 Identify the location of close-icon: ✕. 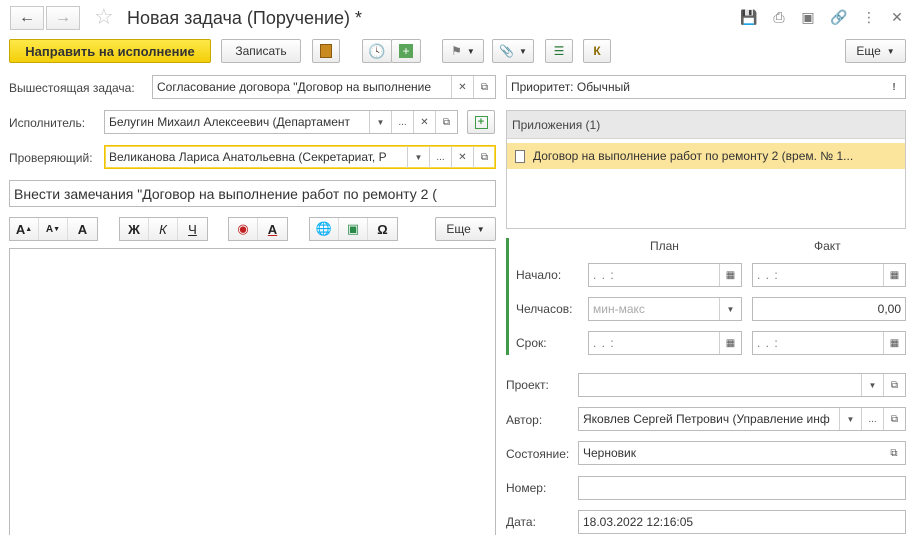
(897, 17).